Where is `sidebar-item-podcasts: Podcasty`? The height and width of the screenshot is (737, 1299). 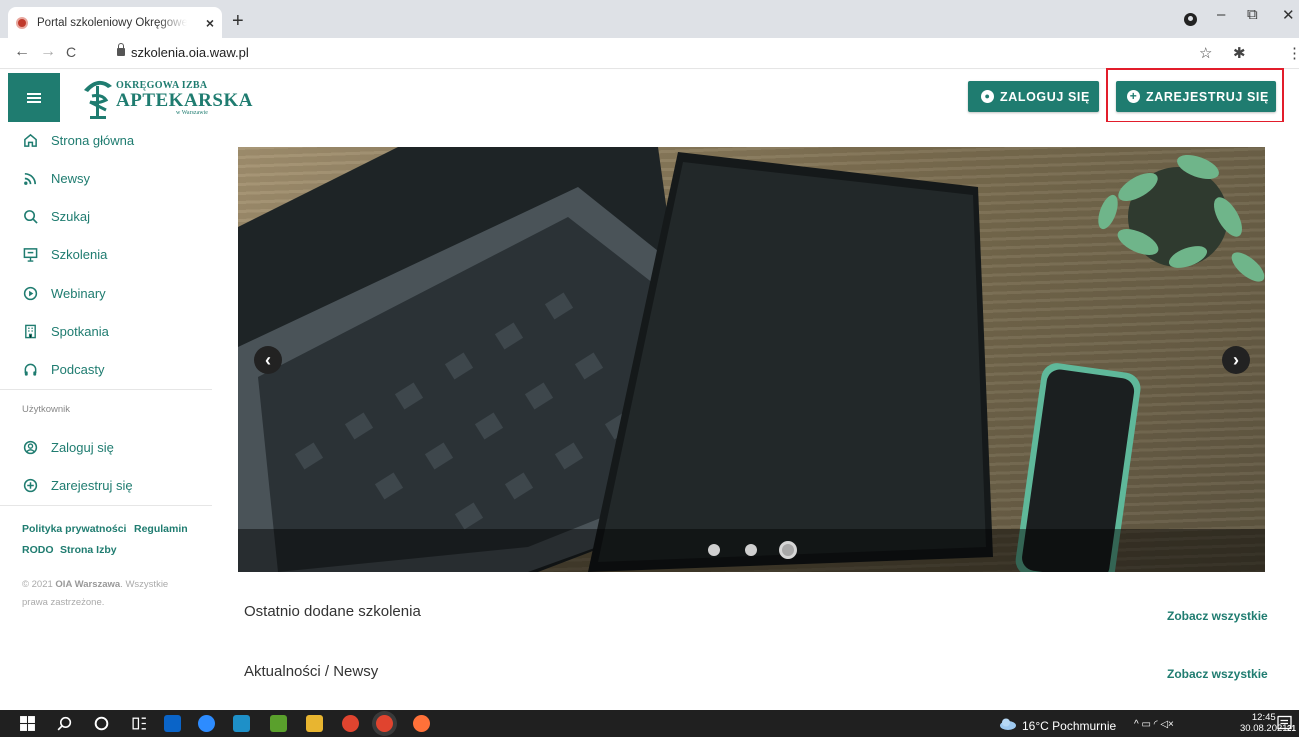 sidebar-item-podcasts: Podcasty is located at coordinates (106, 369).